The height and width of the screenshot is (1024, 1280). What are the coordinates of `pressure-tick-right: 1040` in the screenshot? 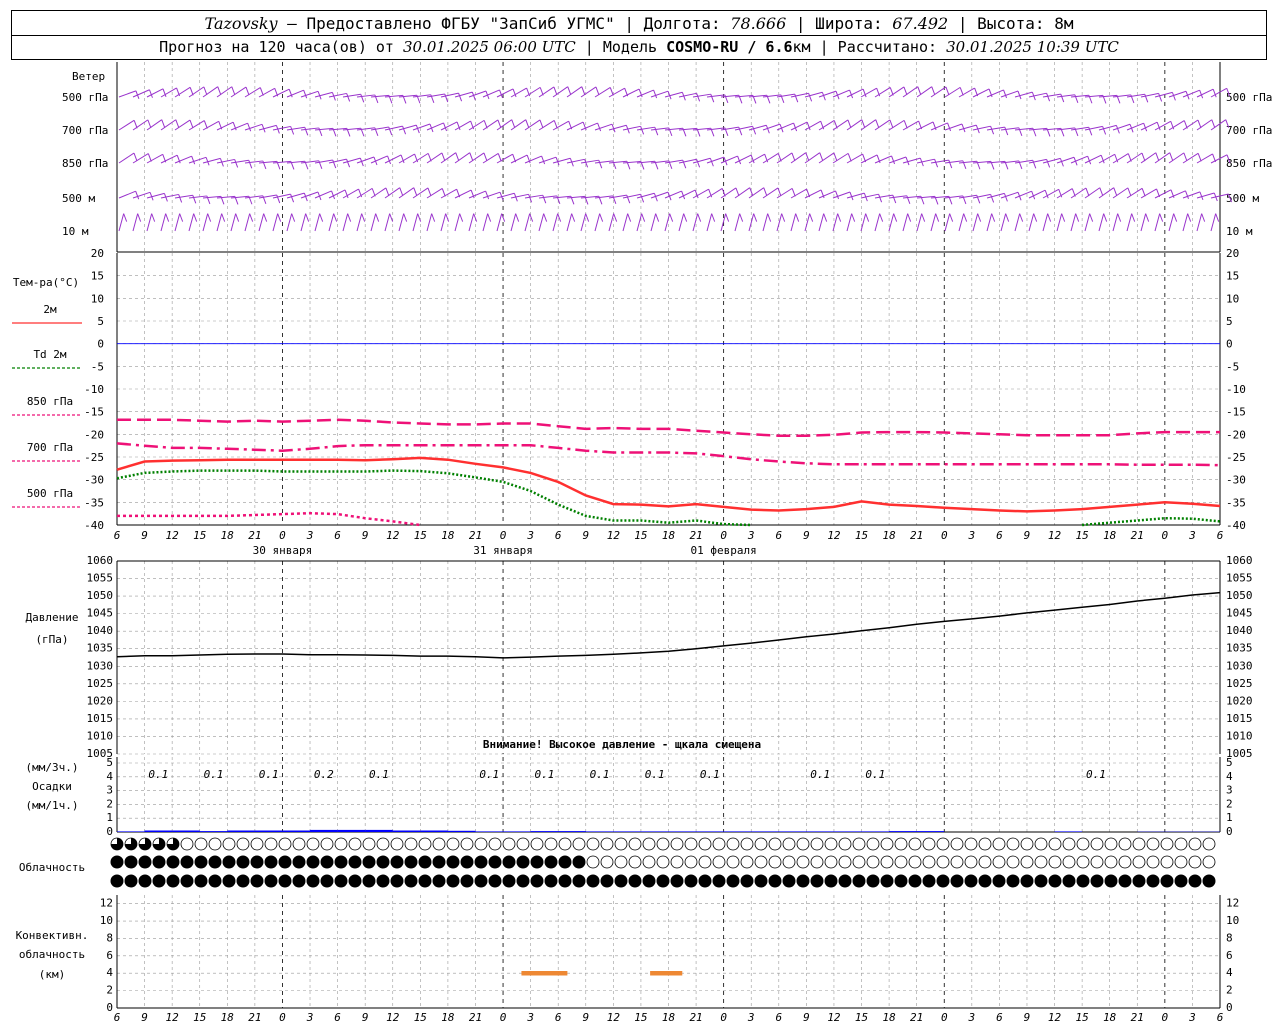 It's located at (1239, 630).